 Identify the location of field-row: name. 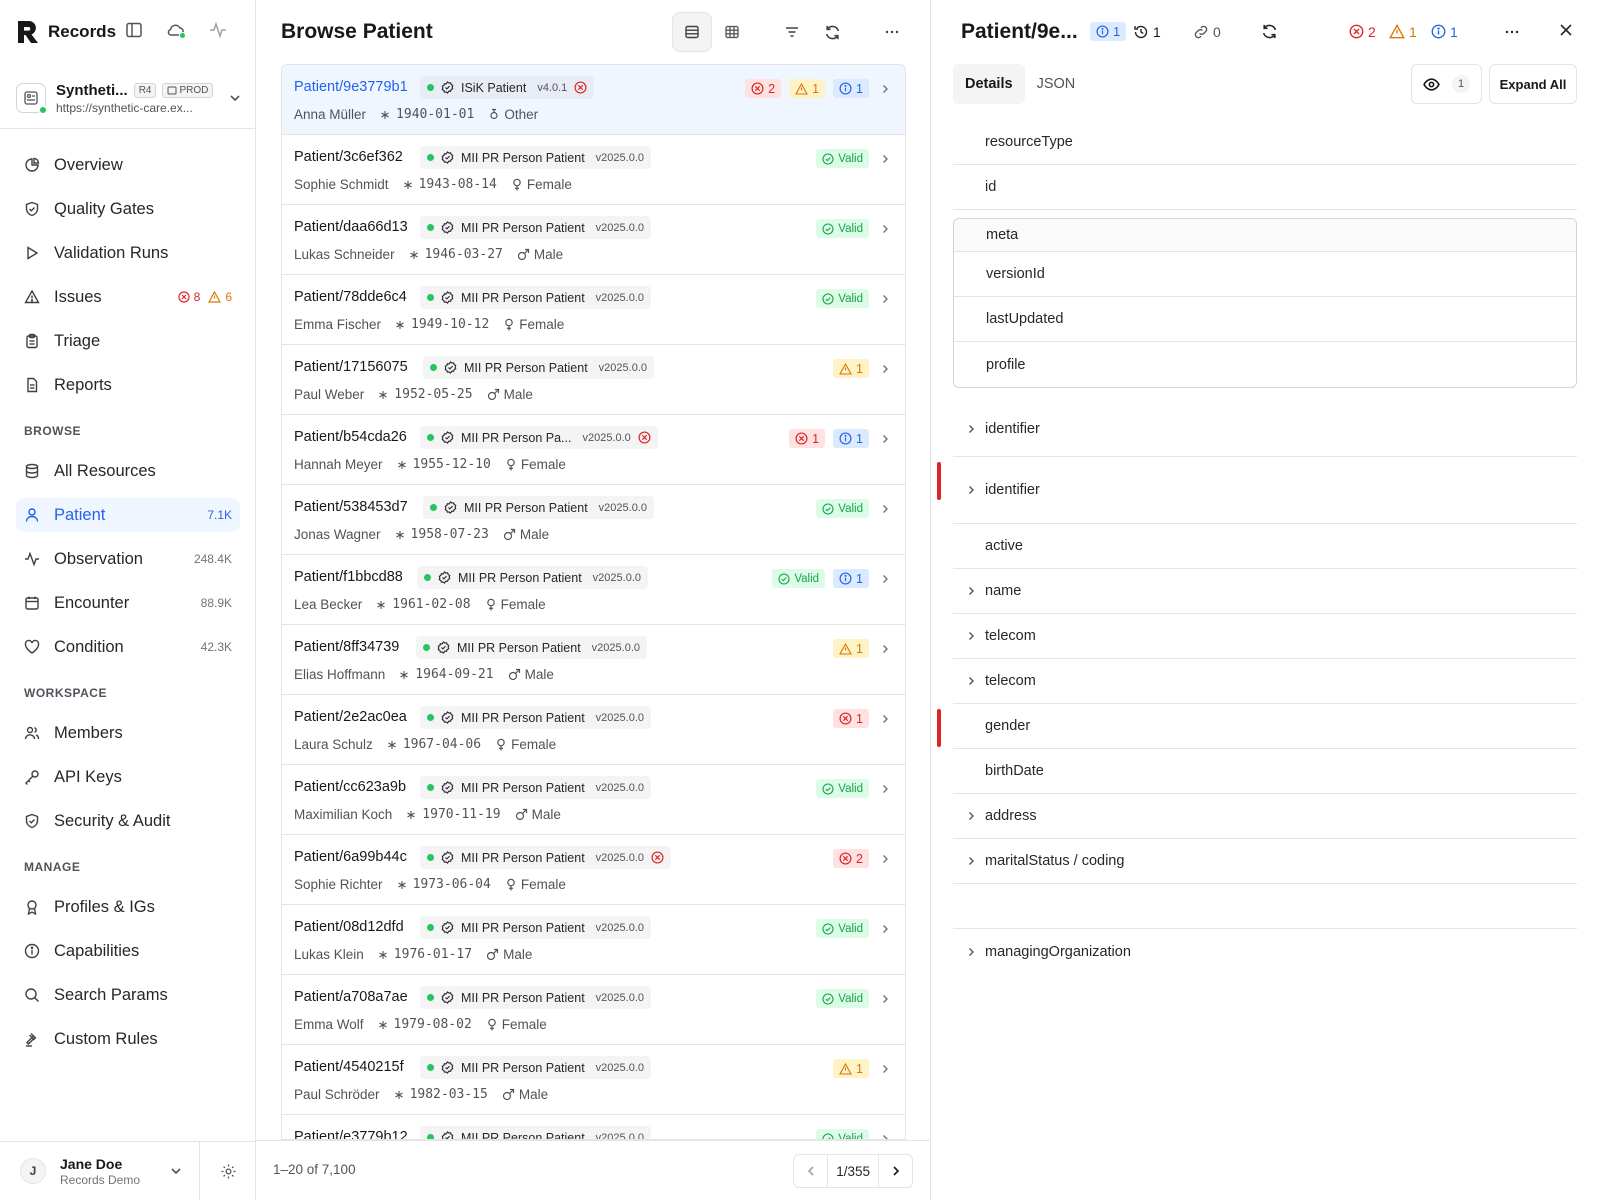
(1265, 591).